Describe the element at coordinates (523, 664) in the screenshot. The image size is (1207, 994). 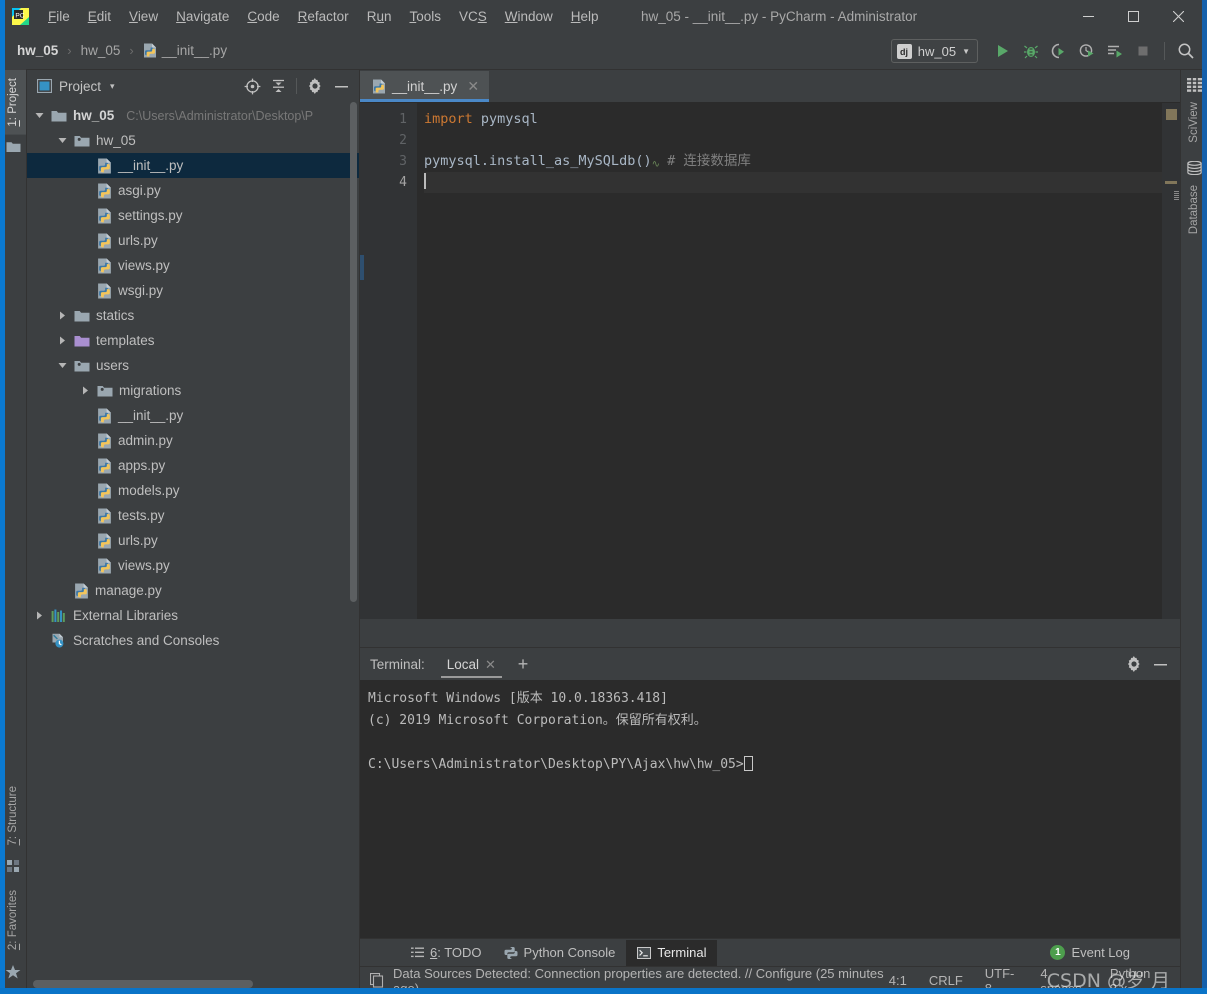
I see `new-terminal-session-button: +` at that location.